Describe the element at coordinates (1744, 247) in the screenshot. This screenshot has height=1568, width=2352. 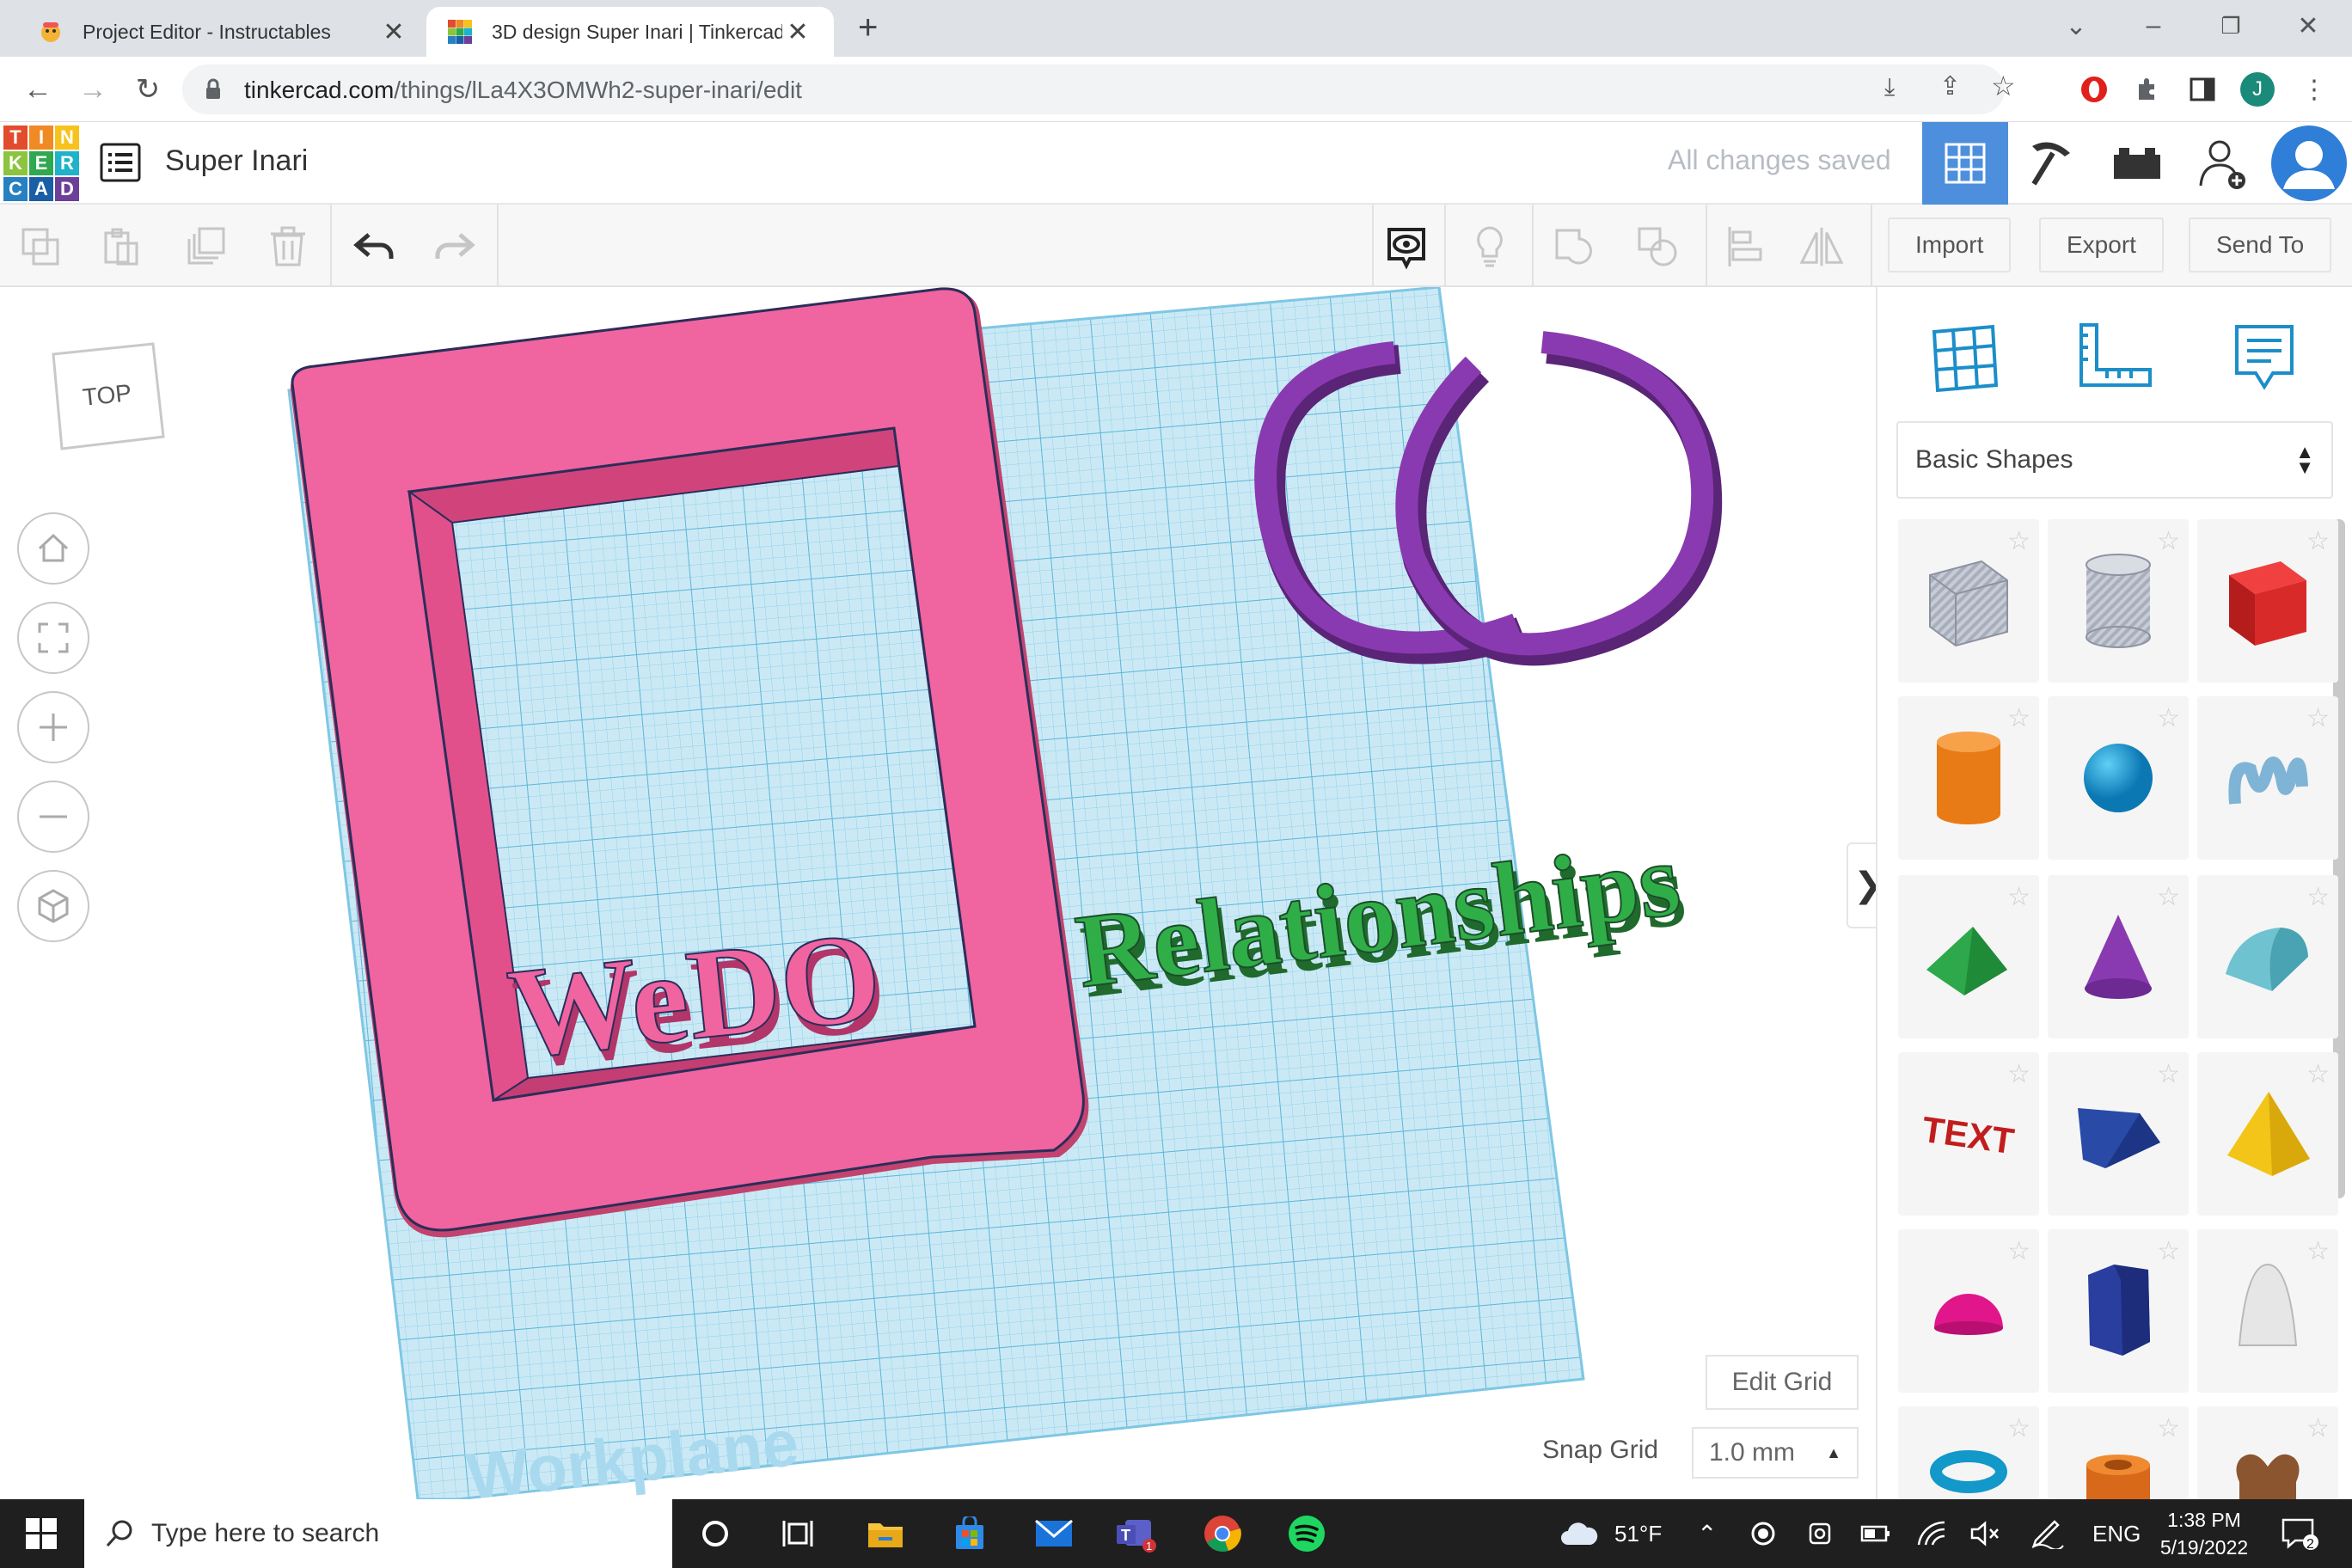
I see `align-icon` at that location.